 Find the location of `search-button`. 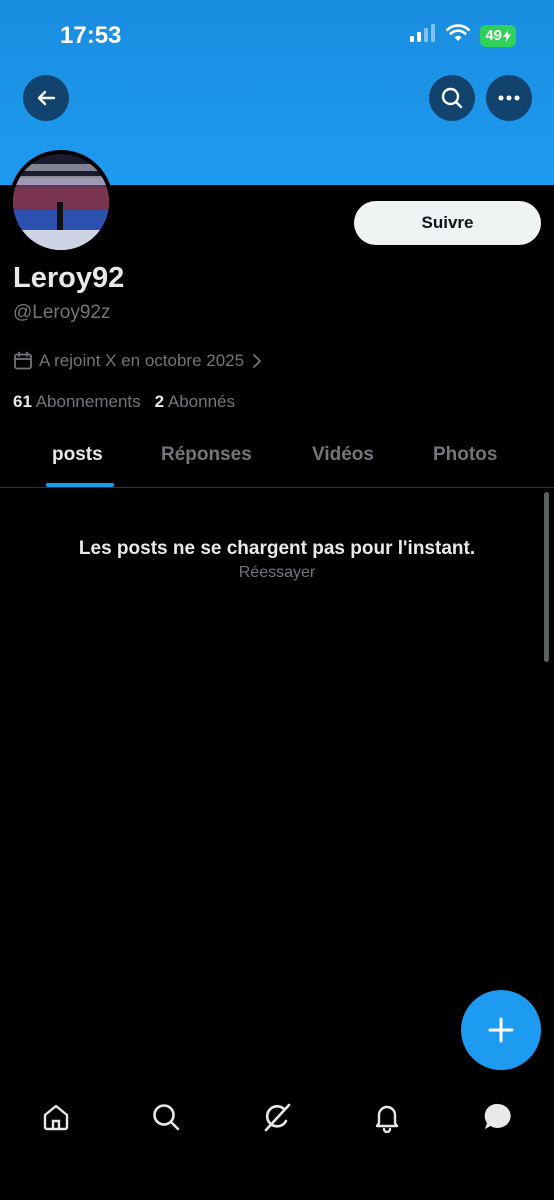

search-button is located at coordinates (452, 98).